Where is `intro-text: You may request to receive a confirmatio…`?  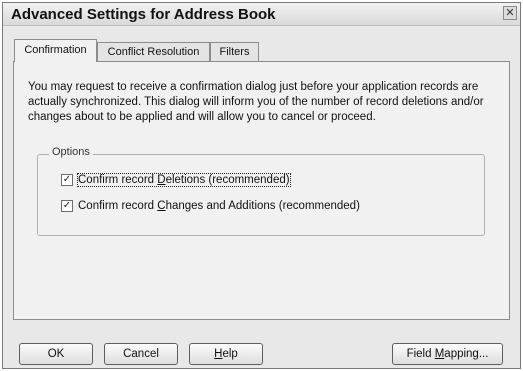 intro-text: You may request to receive a confirmatio… is located at coordinates (256, 102).